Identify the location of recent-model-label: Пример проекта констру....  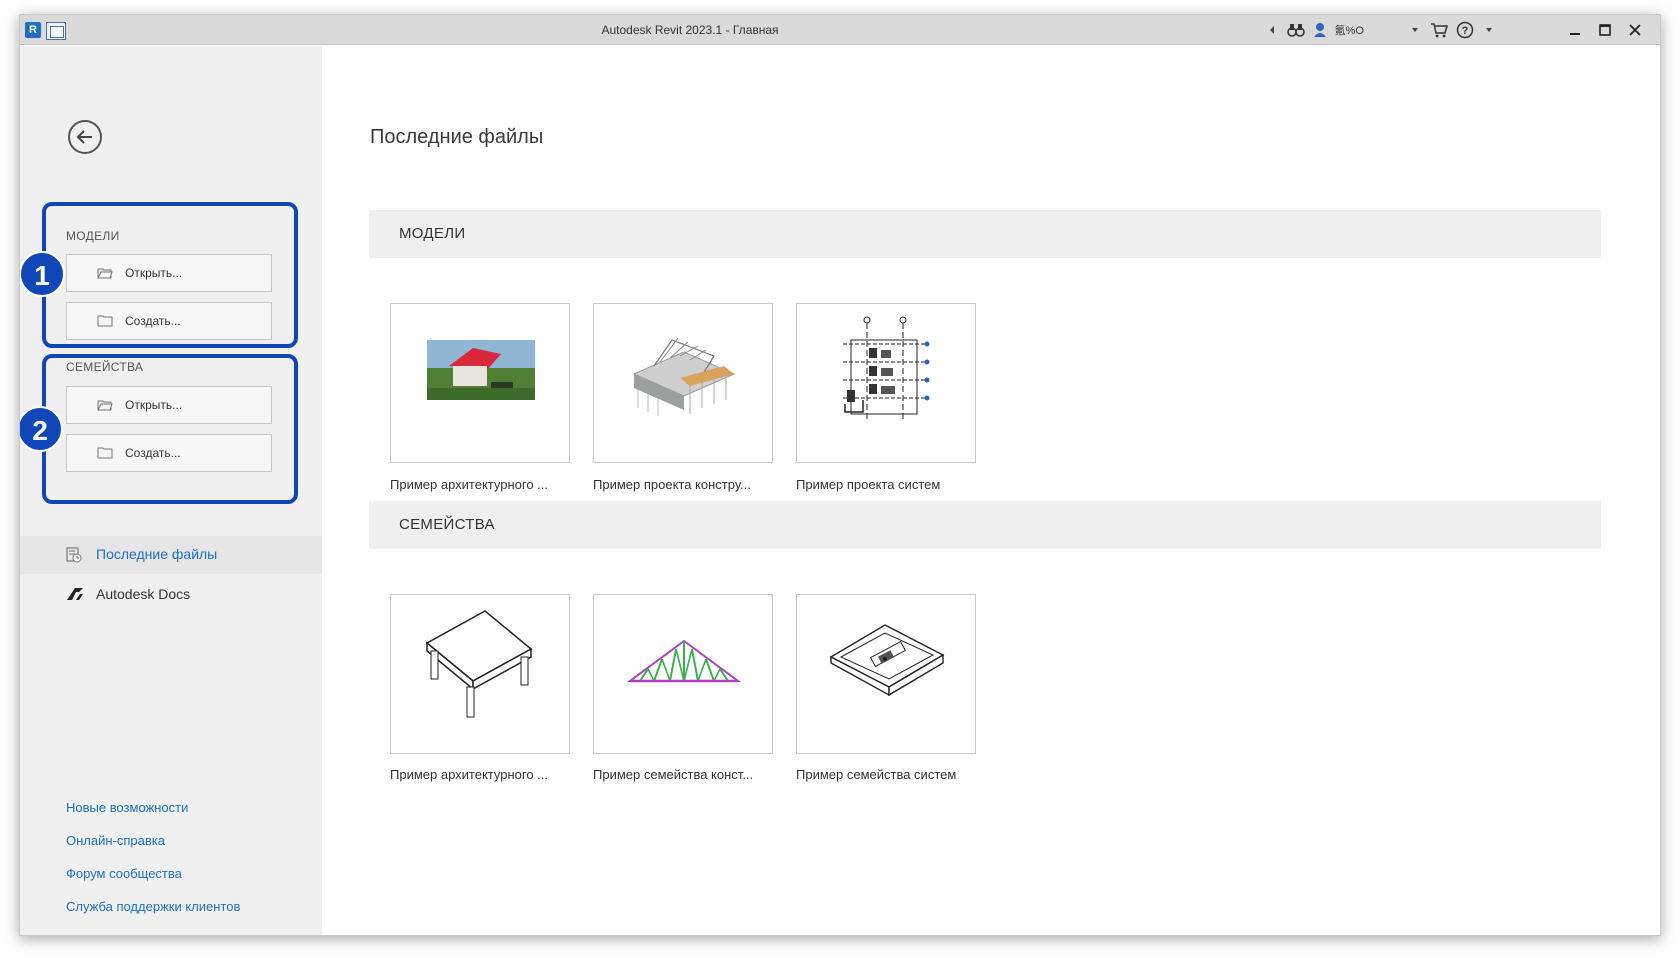
(672, 484).